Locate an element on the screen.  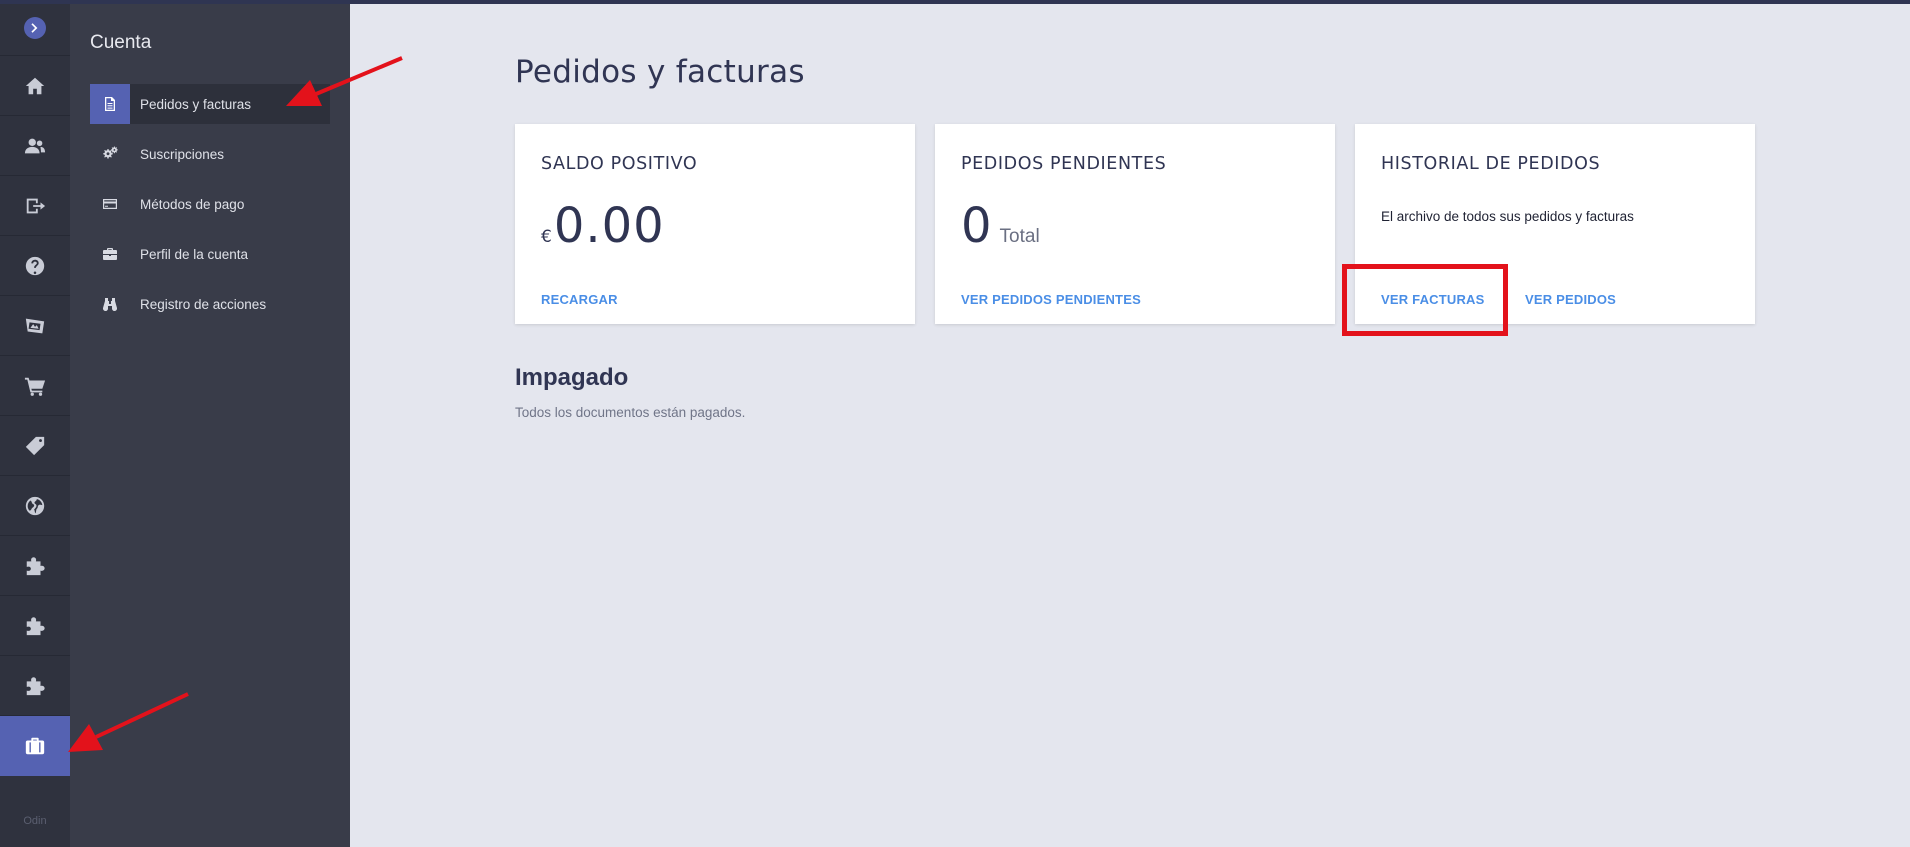
globe-icon is located at coordinates (35, 505).